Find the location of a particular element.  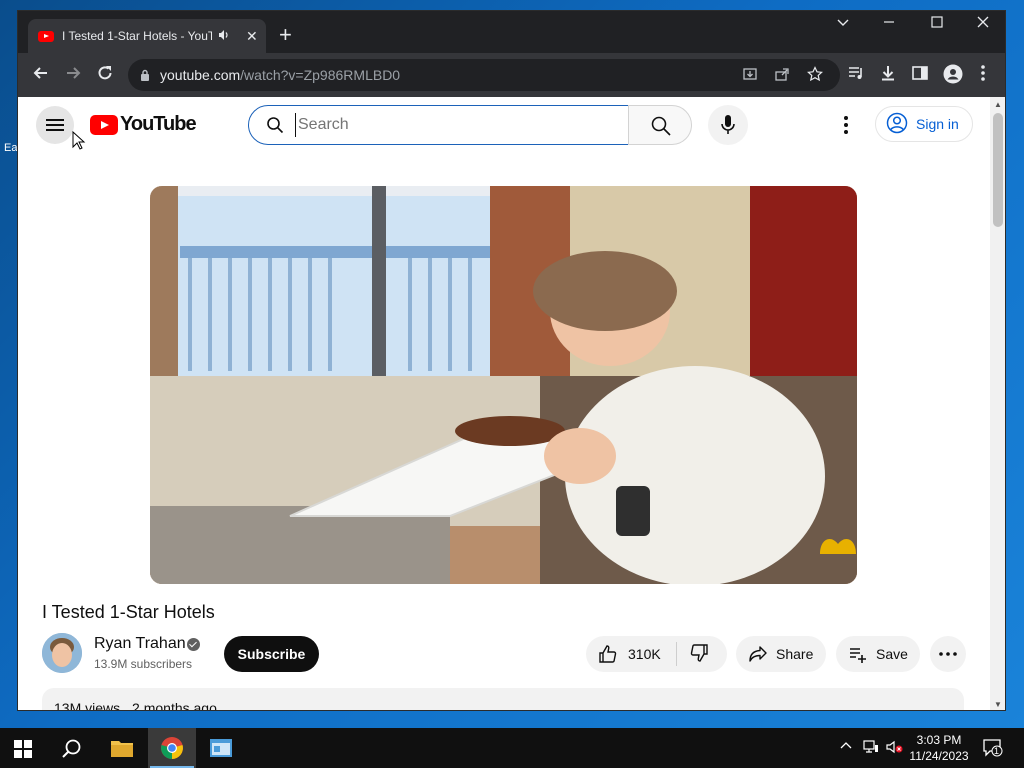

view-count: 13M views is located at coordinates (87, 705).